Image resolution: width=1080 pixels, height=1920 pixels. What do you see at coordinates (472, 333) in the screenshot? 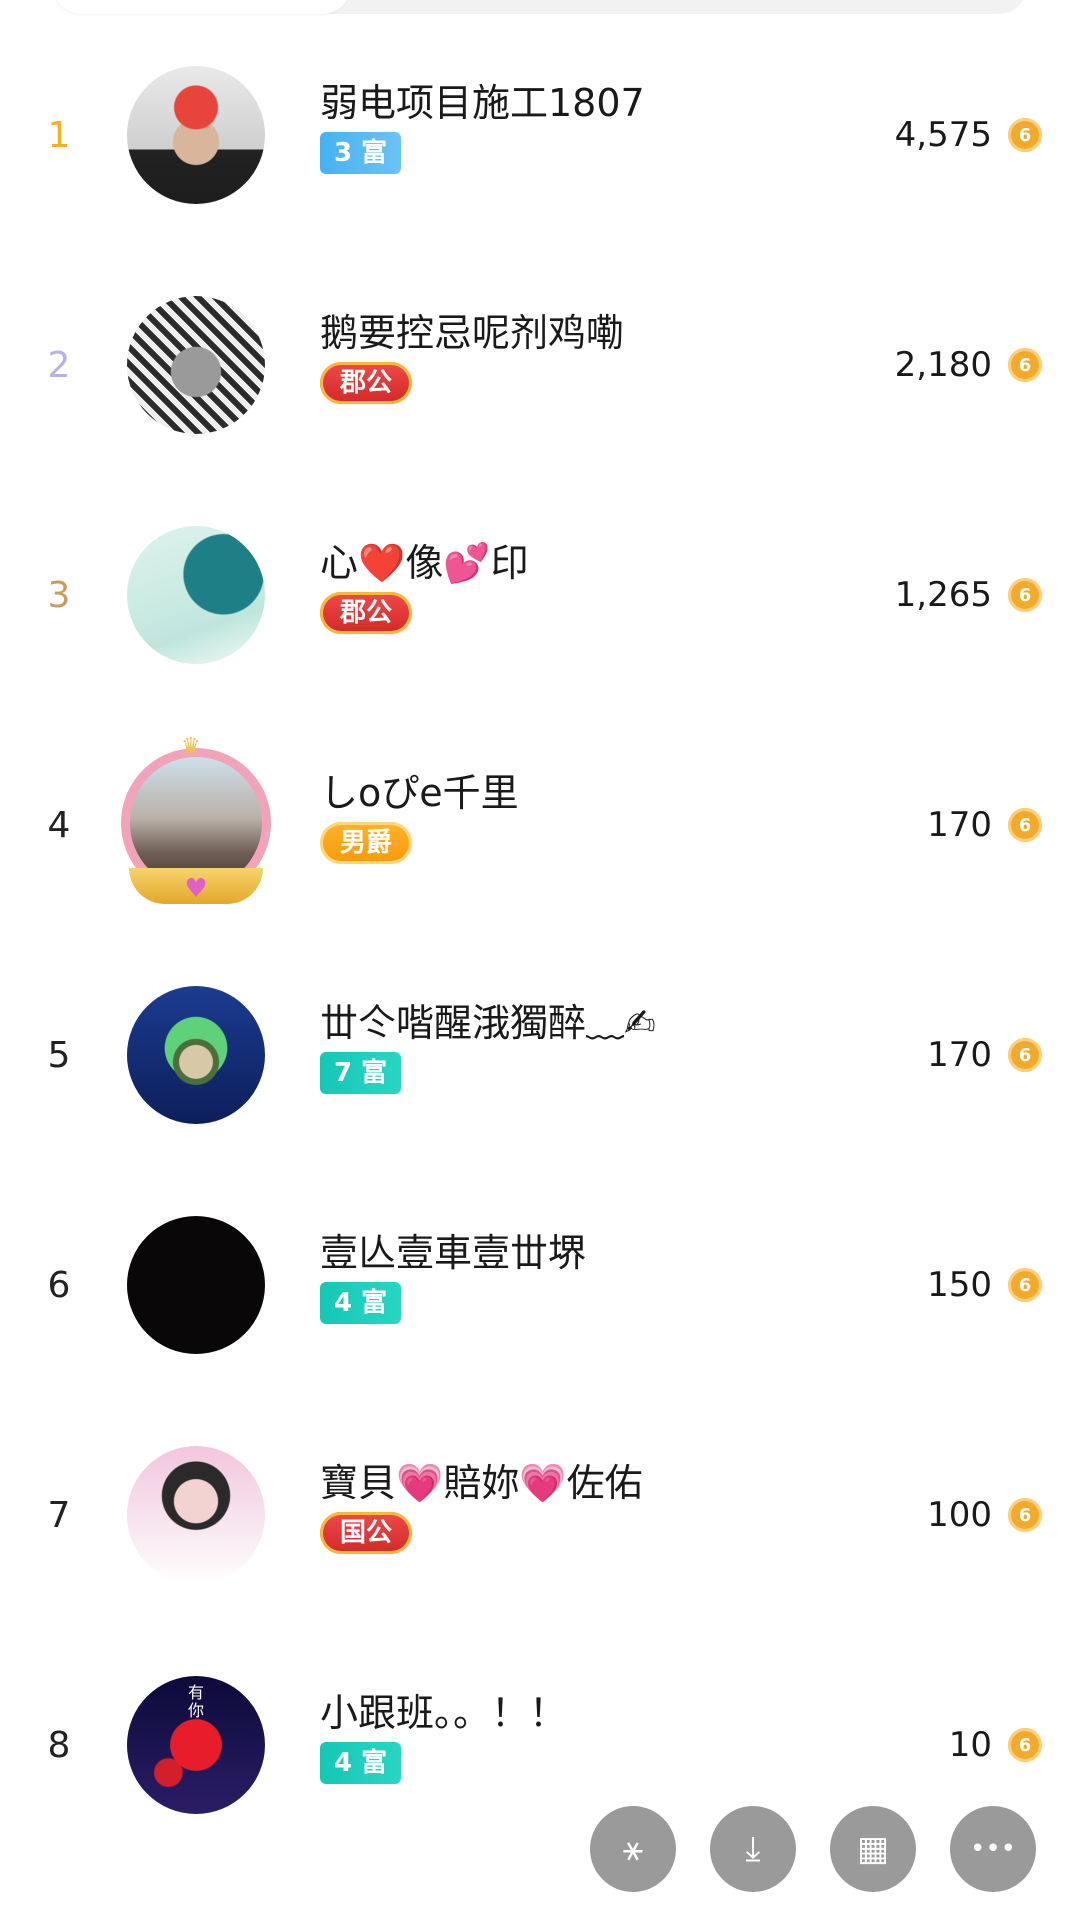
I see `user-name: 鹅要控忌呢剂鸡嘞` at bounding box center [472, 333].